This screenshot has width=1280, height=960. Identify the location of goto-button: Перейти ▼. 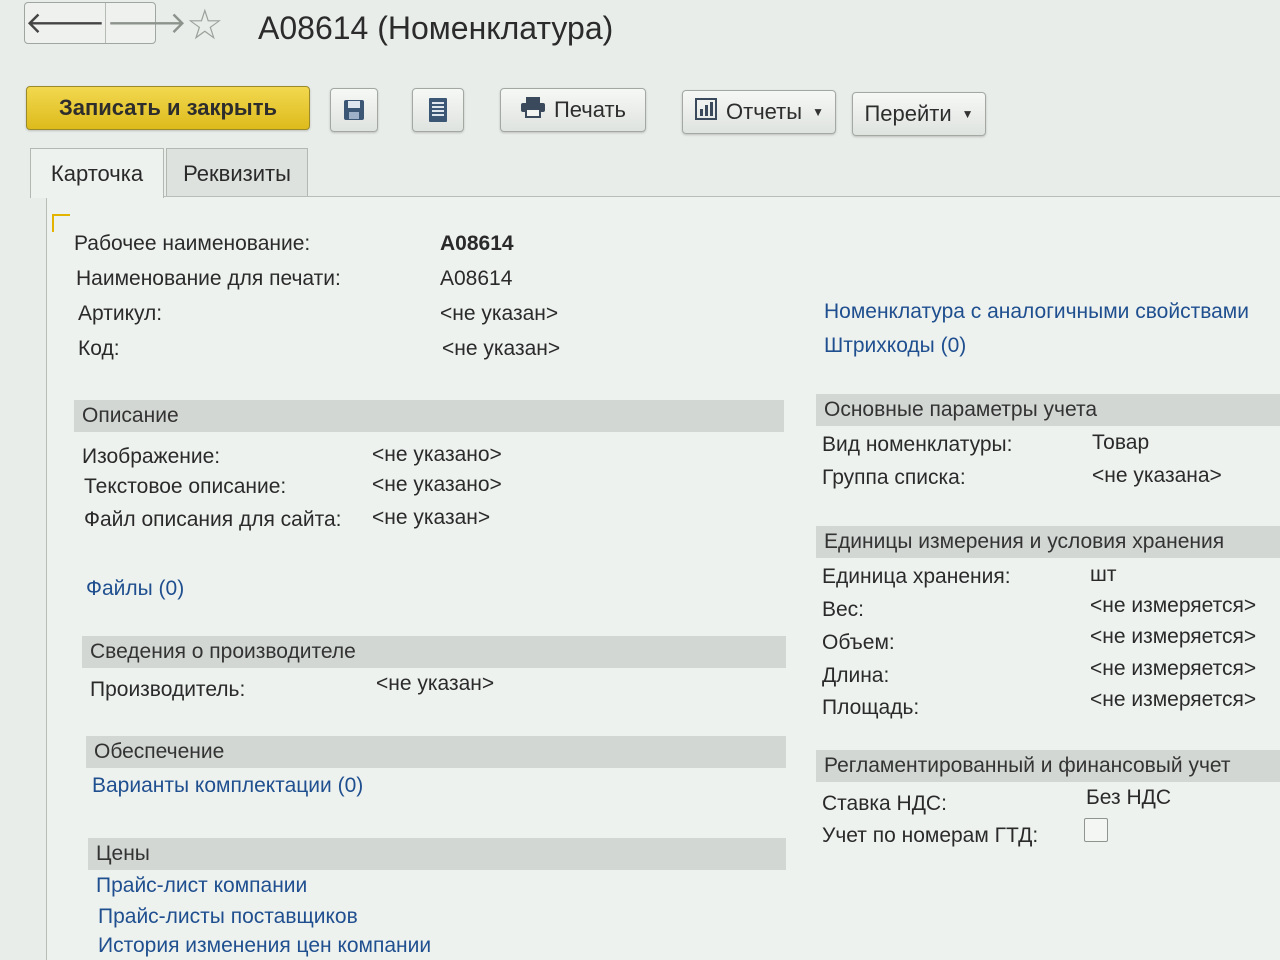
(919, 114).